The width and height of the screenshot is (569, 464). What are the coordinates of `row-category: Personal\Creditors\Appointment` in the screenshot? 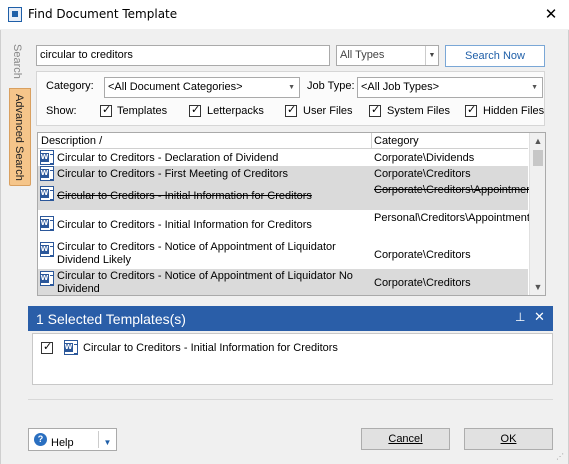 It's located at (452, 218).